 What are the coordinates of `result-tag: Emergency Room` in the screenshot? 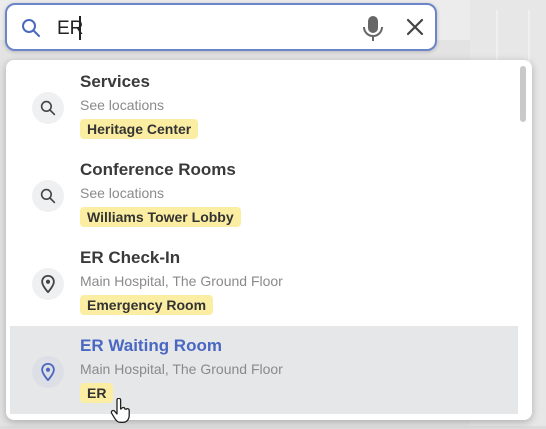 It's located at (147, 305).